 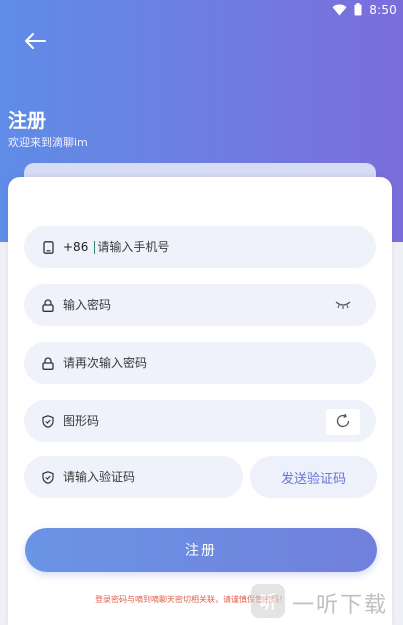 I want to click on captcha-input, so click(x=173, y=421).